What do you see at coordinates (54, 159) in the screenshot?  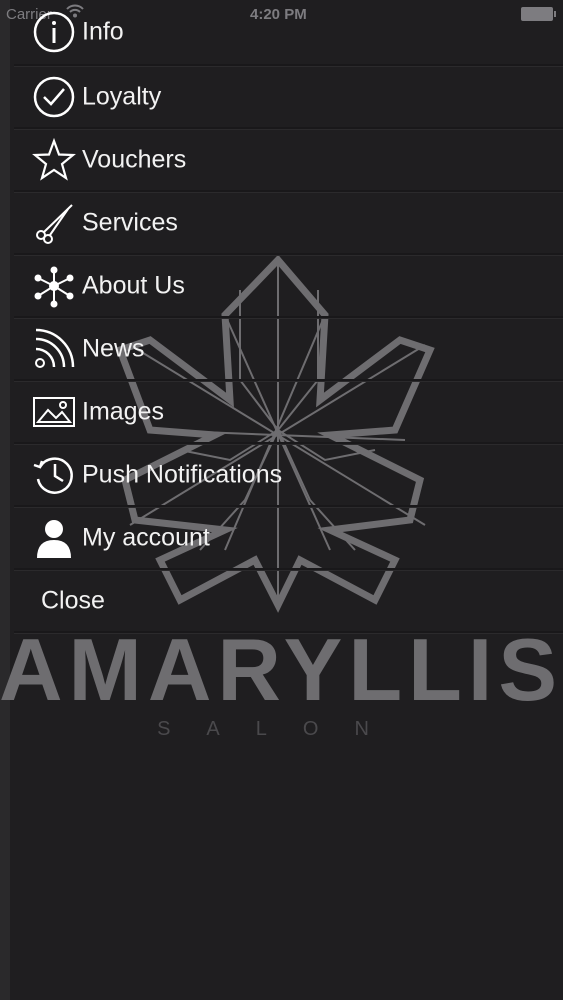 I see `star-icon` at bounding box center [54, 159].